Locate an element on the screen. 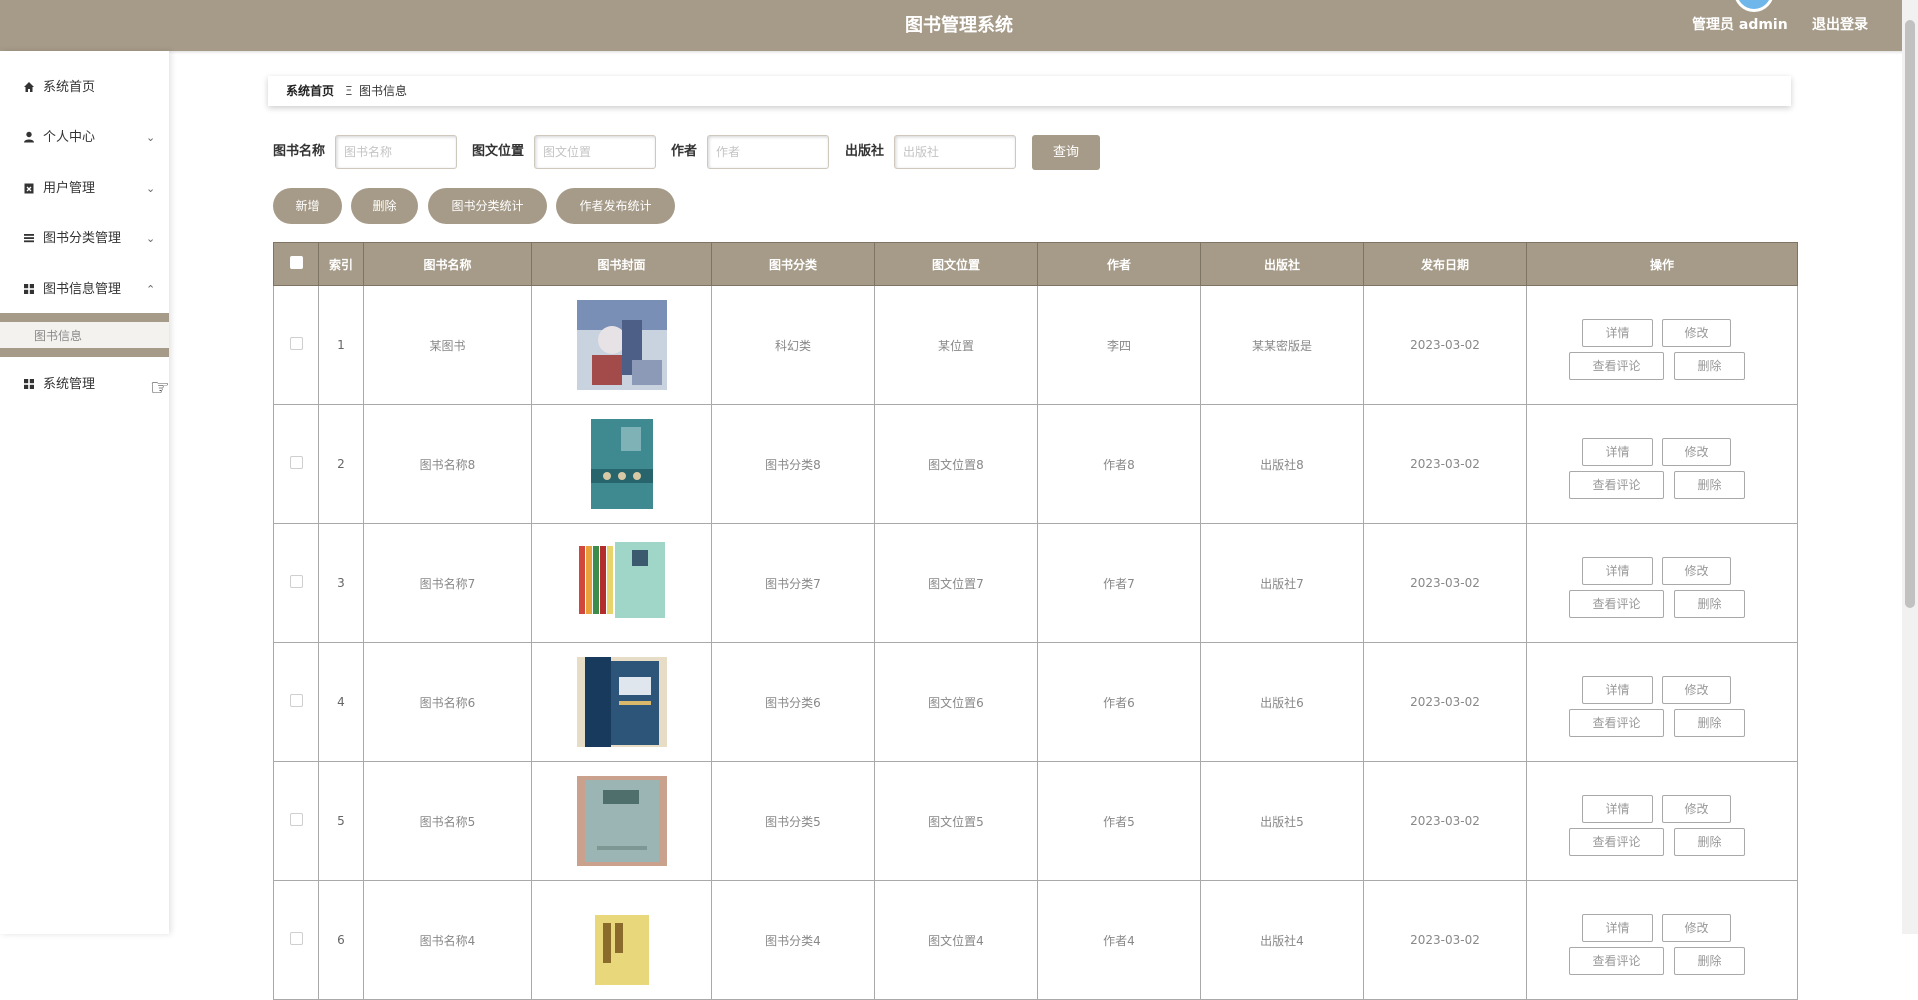 The height and width of the screenshot is (1000, 1918). submenu-divider is located at coordinates (84, 317).